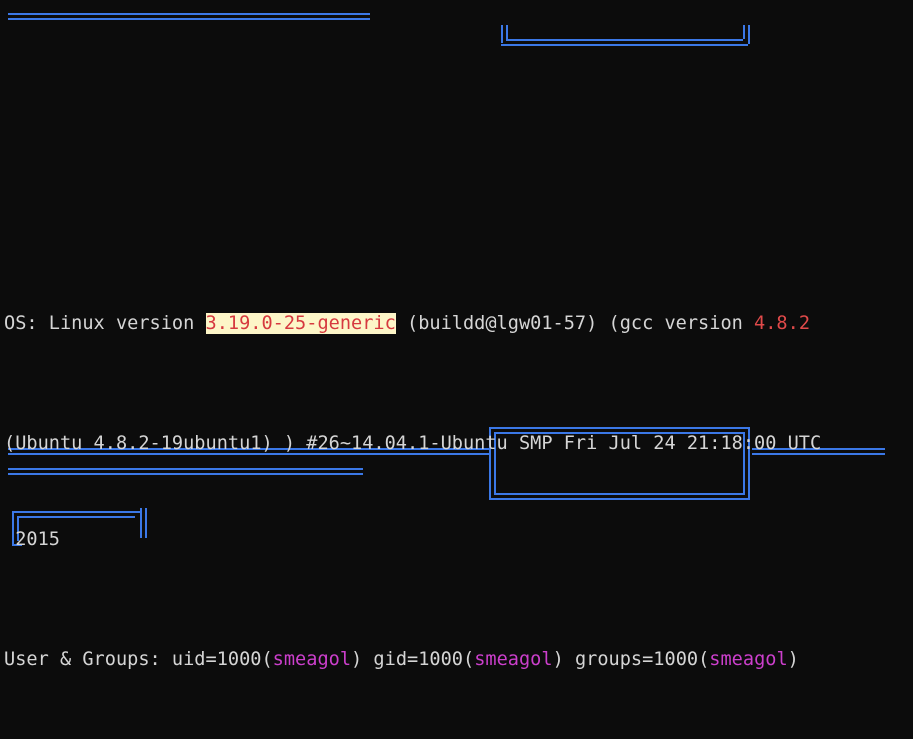 The height and width of the screenshot is (739, 913). I want to click on user-groups-mid-1: ) gid=1000(, so click(413, 659).